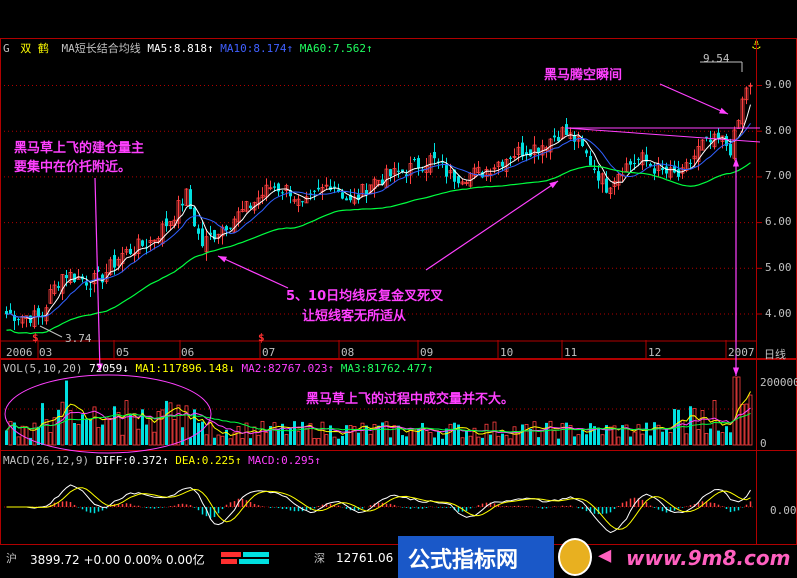 This screenshot has width=797, height=578. I want to click on arrow-down-to-volume-head, so click(736, 371).